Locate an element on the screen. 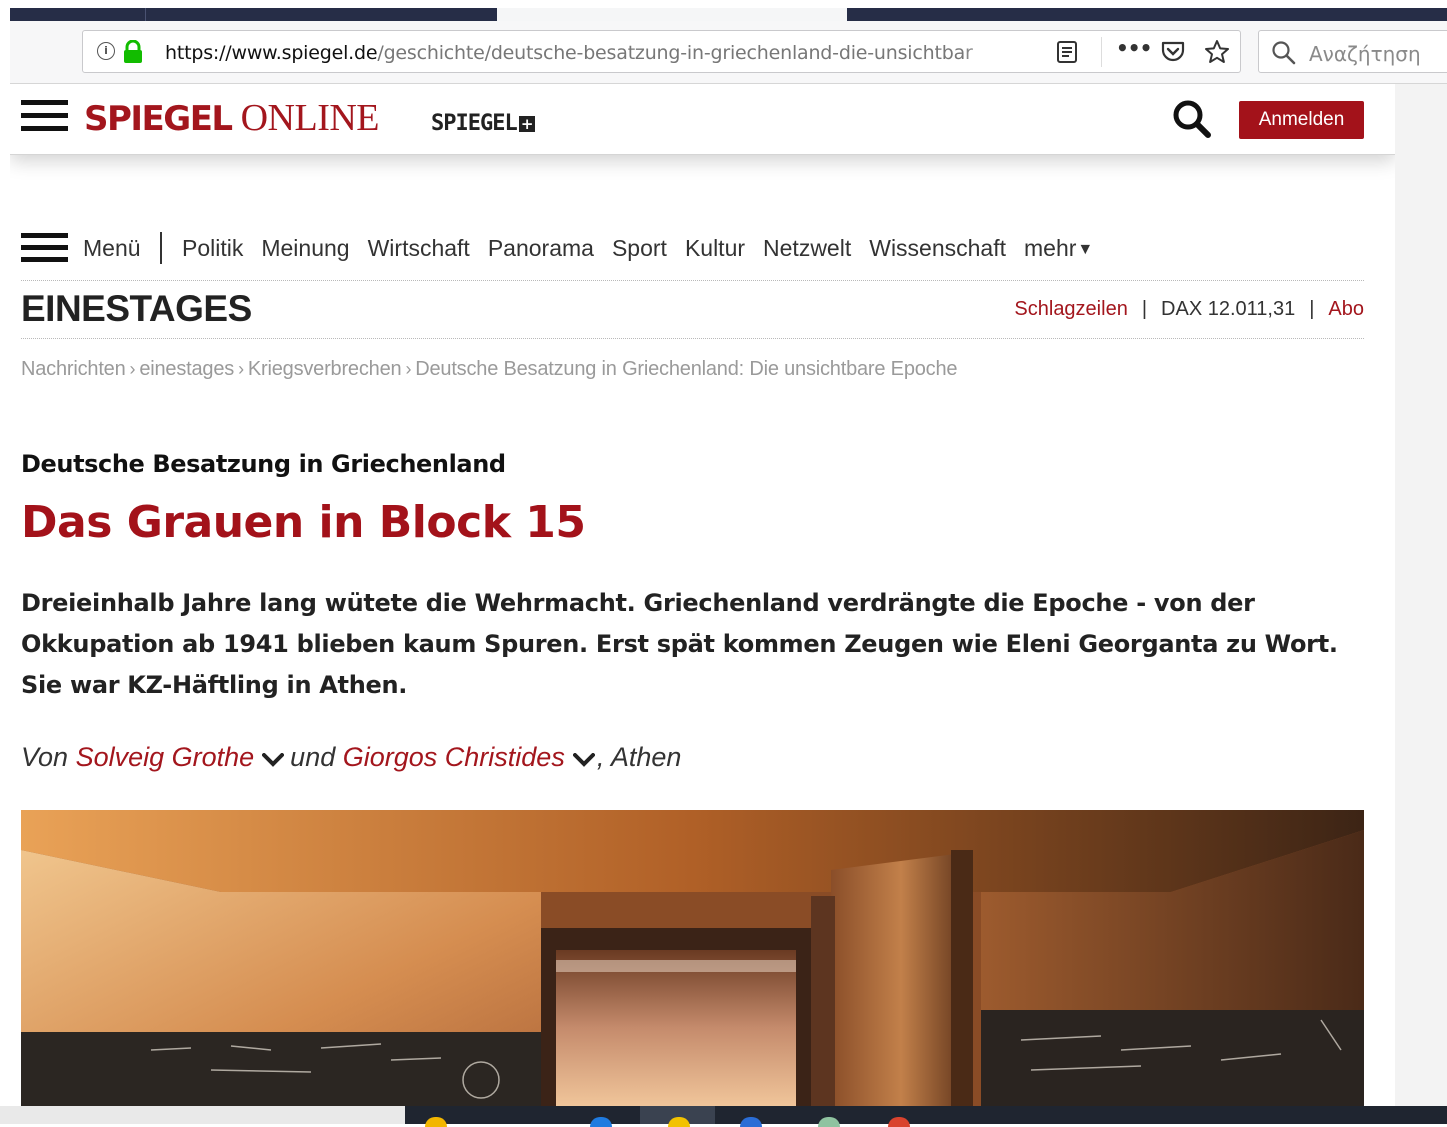 This screenshot has width=1447, height=1127. more-label: mehr is located at coordinates (1050, 248).